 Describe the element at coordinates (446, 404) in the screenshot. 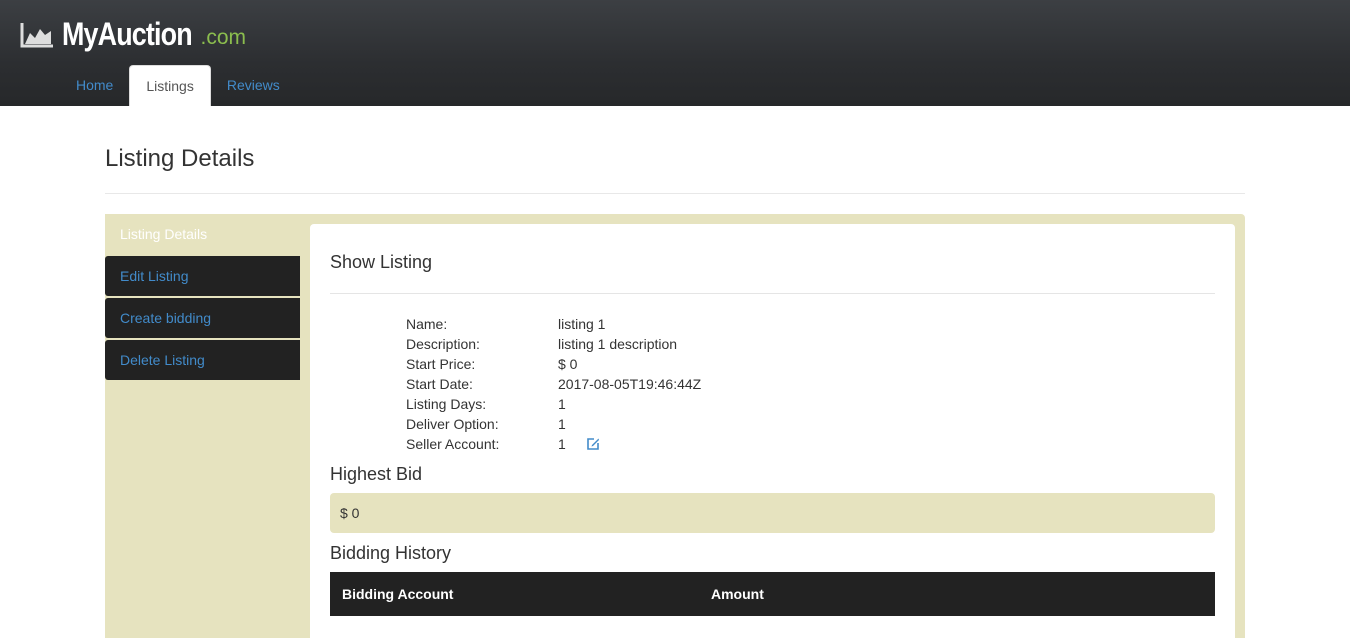

I see `detail-label: Listing Days:` at that location.